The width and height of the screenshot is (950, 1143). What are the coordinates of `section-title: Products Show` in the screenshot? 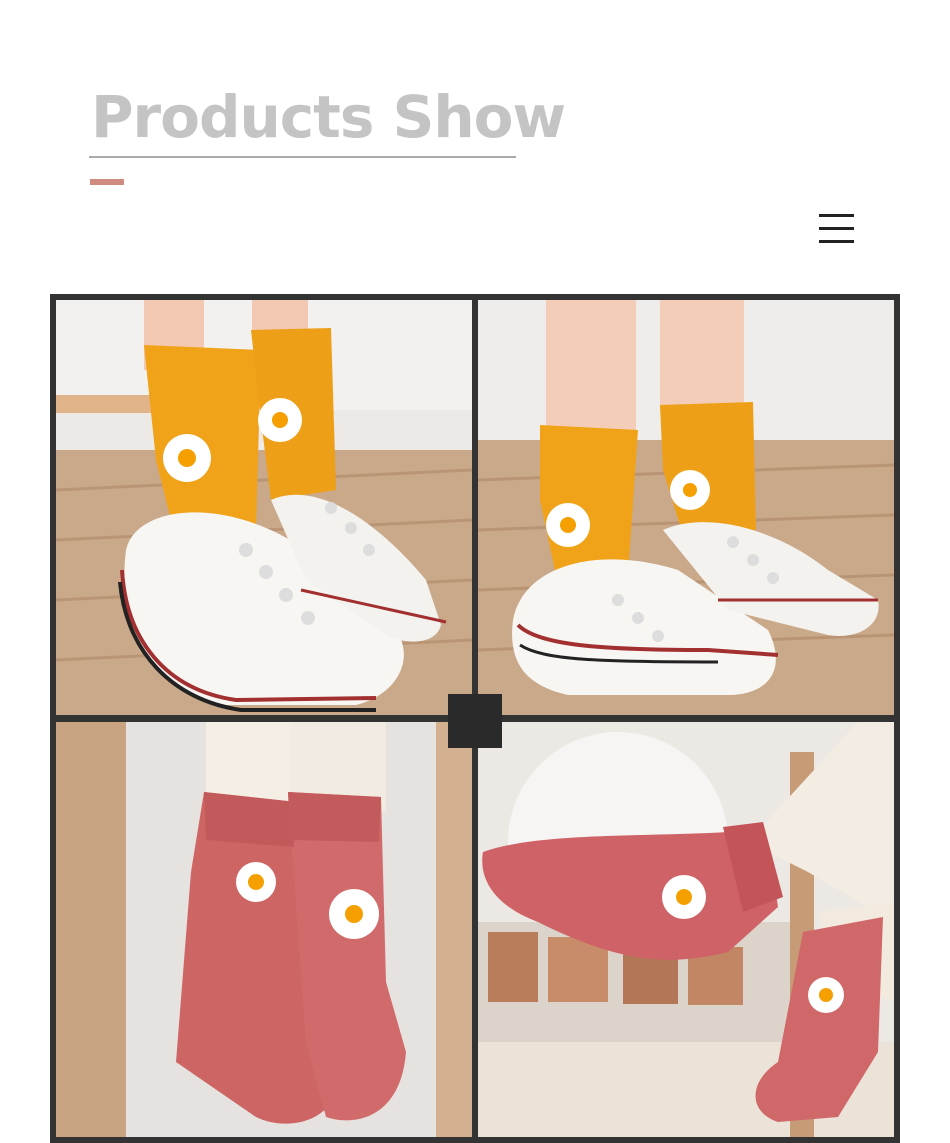 It's located at (328, 117).